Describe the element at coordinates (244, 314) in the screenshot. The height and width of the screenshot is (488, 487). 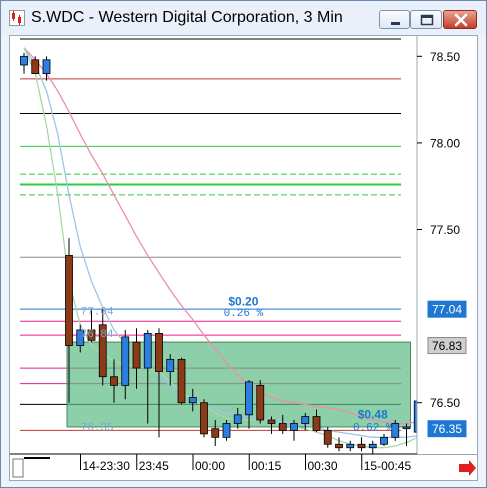
I see `price-annotation: 0.26 %` at that location.